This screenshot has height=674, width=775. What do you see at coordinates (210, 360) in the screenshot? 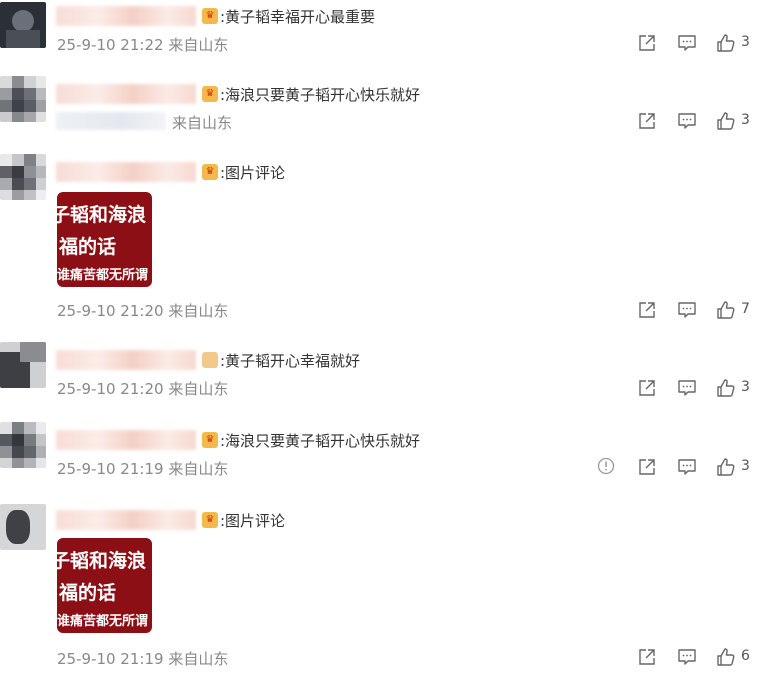
I see `member-badge-icon` at bounding box center [210, 360].